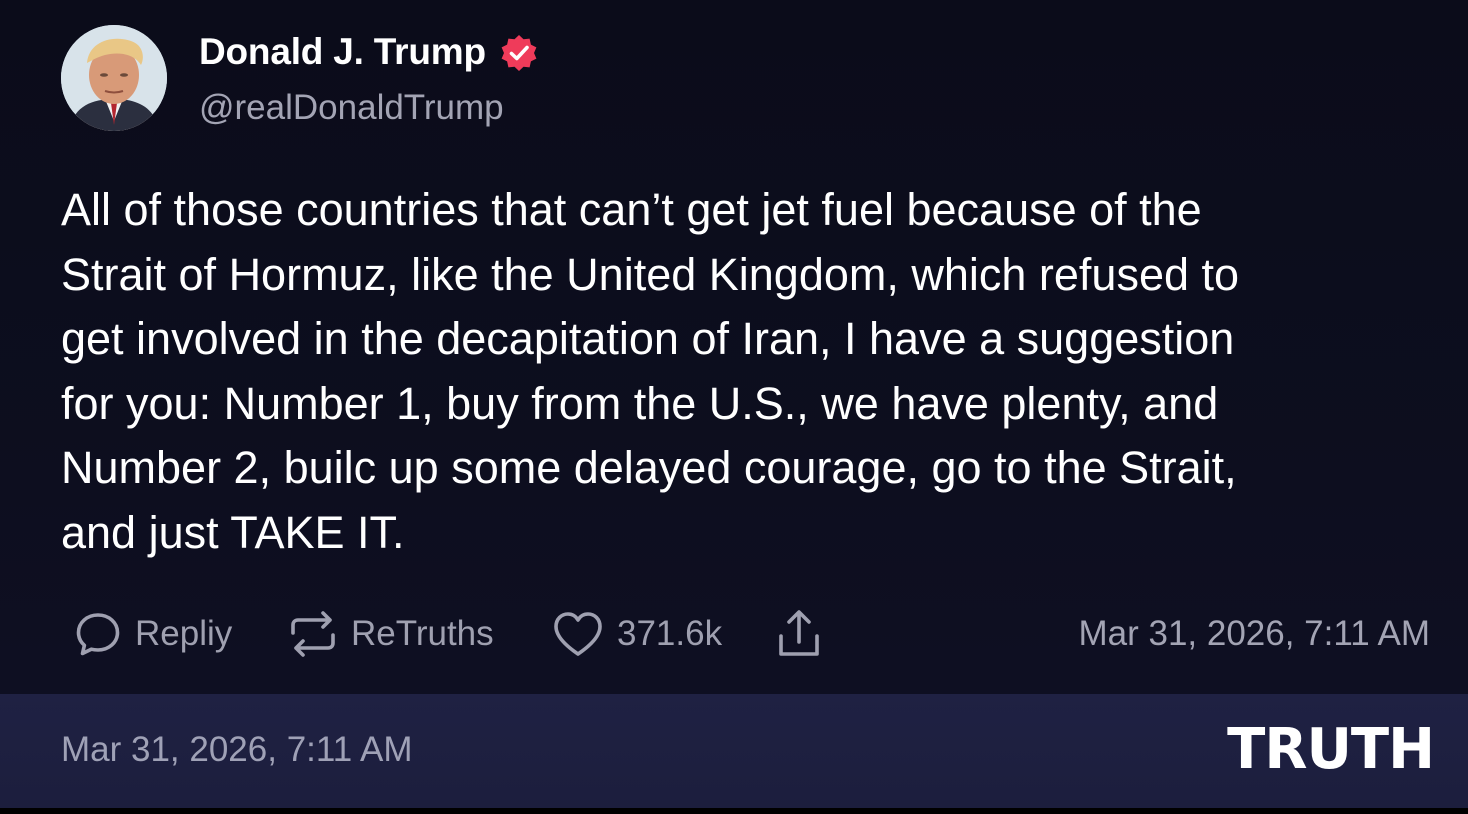  Describe the element at coordinates (342, 52) in the screenshot. I see `author-display-name: Donald J. Trump` at that location.